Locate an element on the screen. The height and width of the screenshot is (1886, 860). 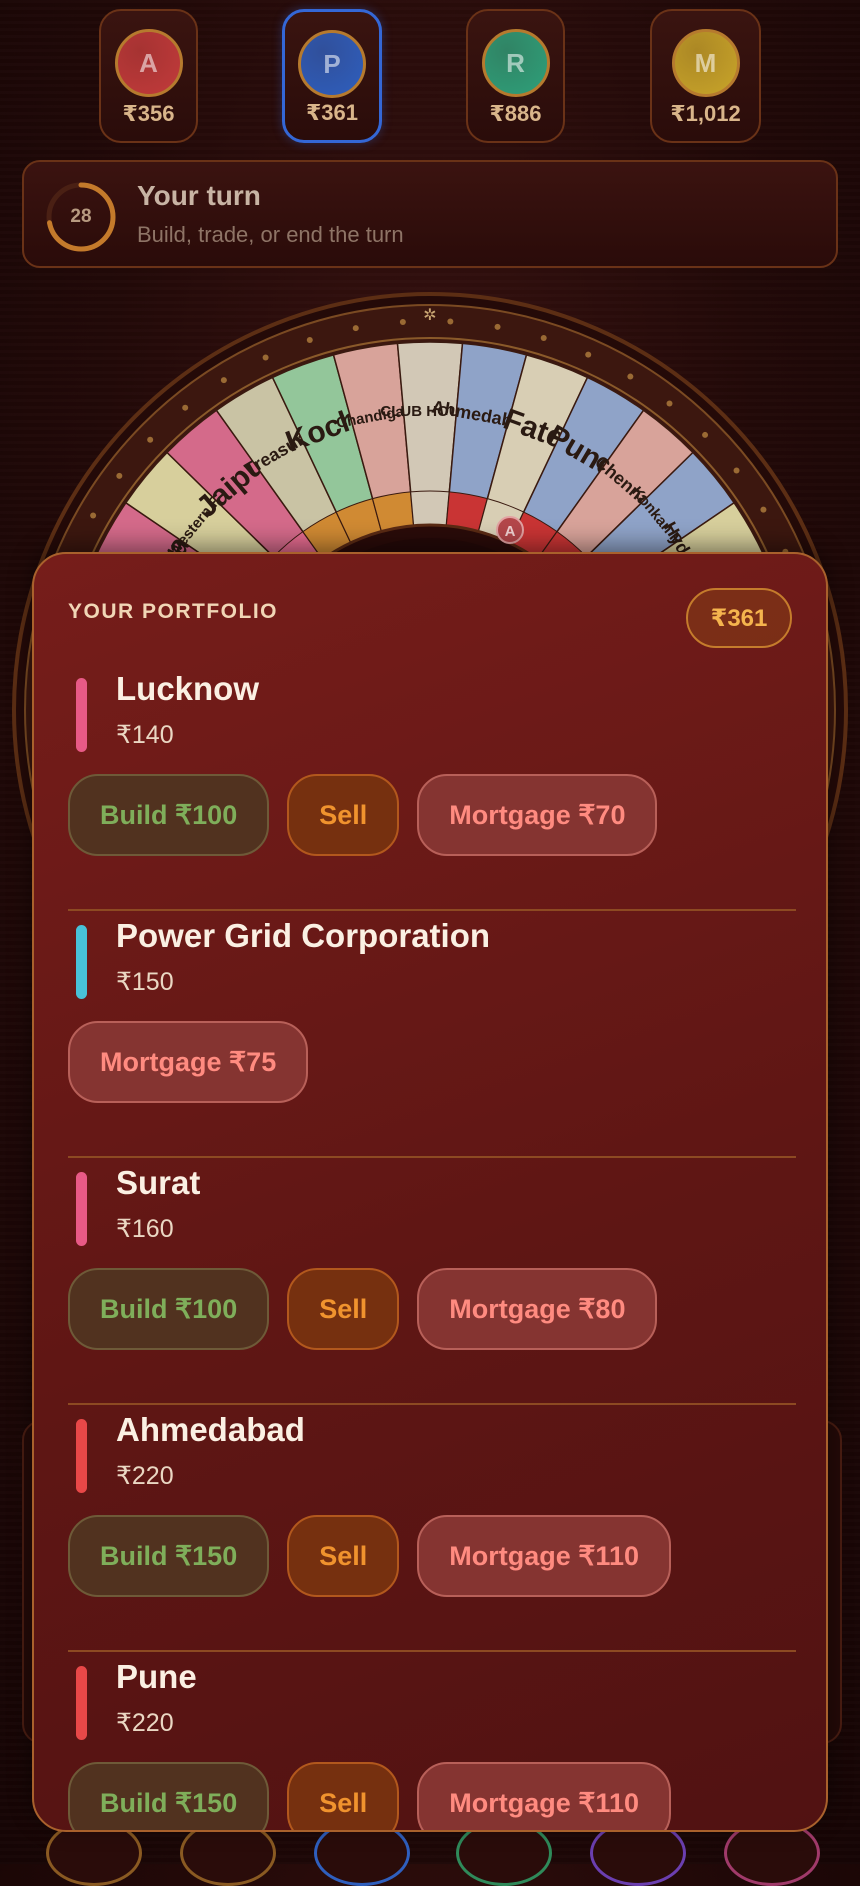
compass-icon: ✲ is located at coordinates (429, 315).